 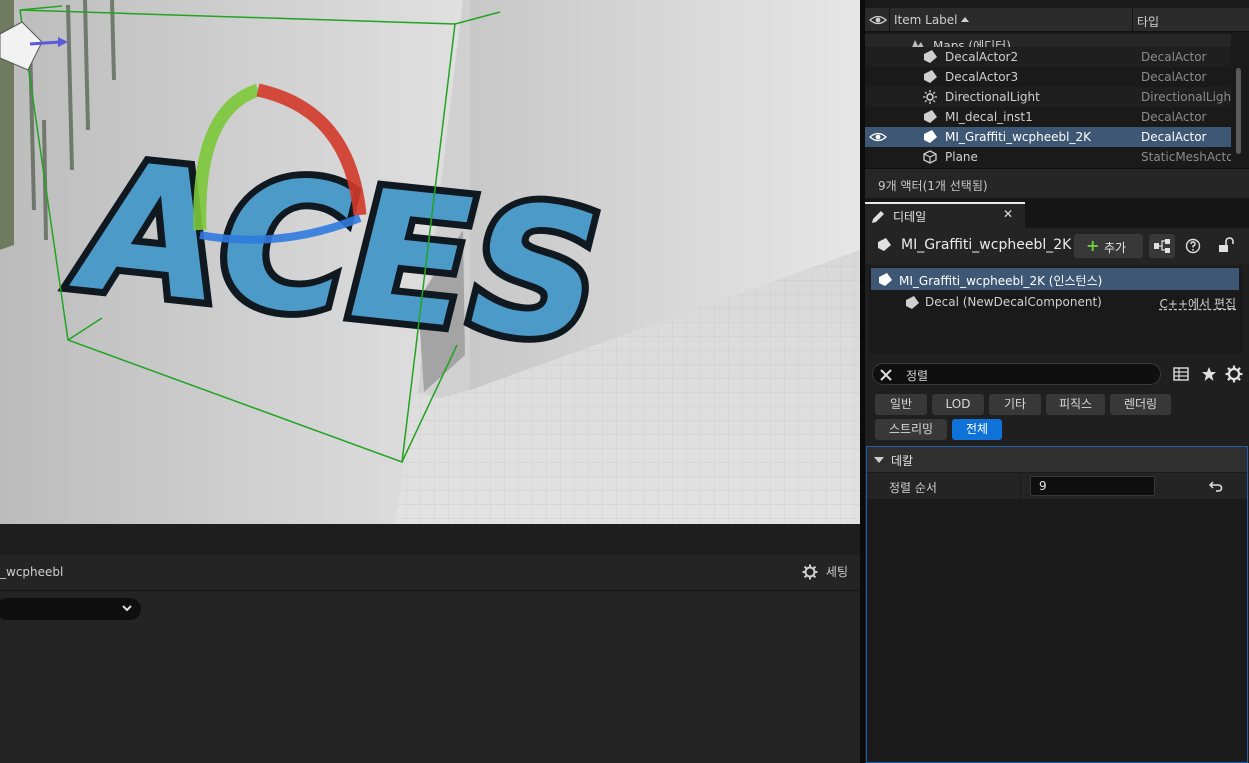 I want to click on hierarchy-icon, so click(x=1162, y=246).